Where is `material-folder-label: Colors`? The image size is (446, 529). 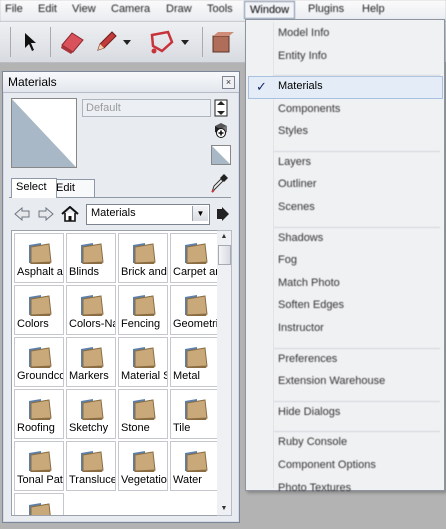
material-folder-label: Colors is located at coordinates (33, 324).